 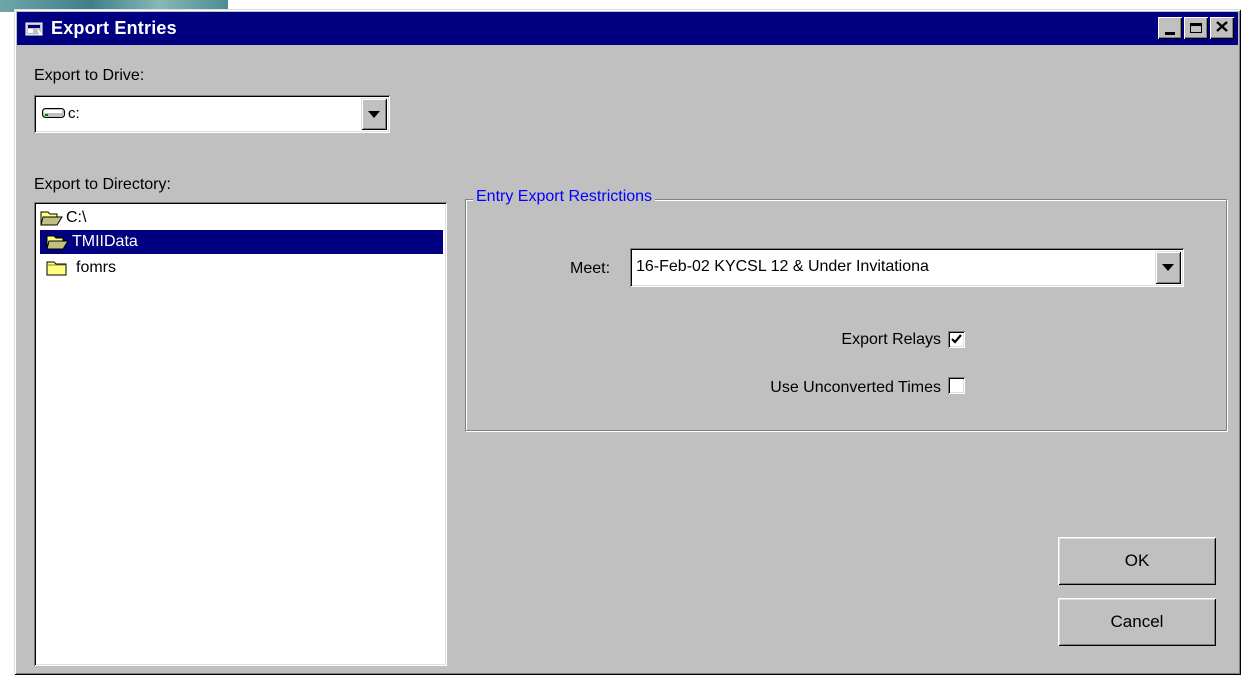 What do you see at coordinates (590, 268) in the screenshot?
I see `meet-label: Meet:` at bounding box center [590, 268].